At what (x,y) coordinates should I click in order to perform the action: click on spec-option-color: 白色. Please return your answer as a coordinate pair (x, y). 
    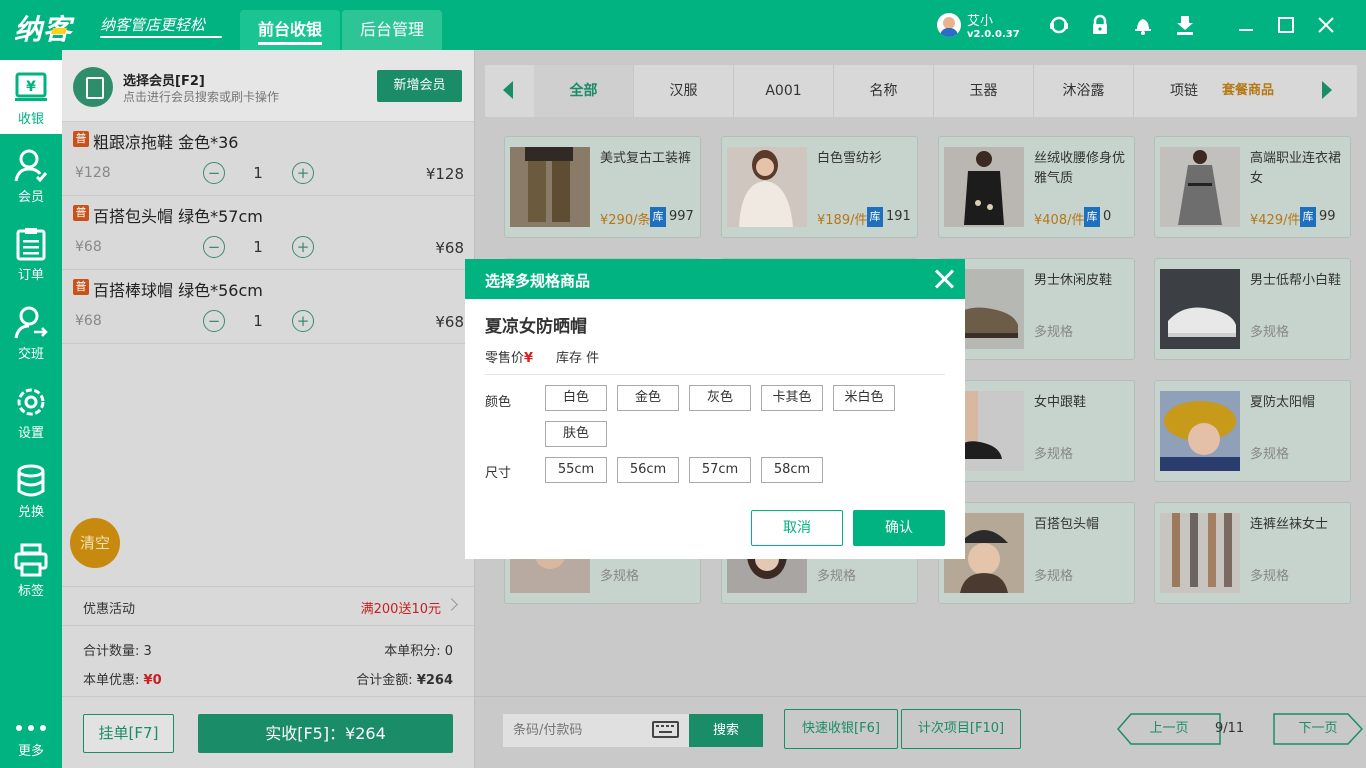
    Looking at the image, I should click on (576, 398).